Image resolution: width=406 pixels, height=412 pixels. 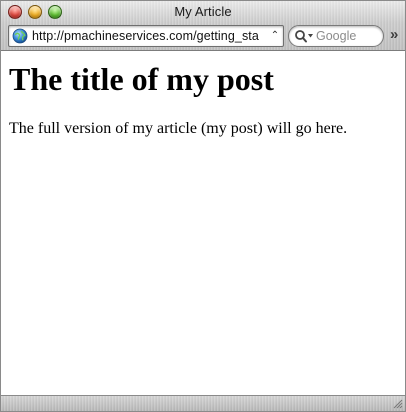 I want to click on google-search-field: Google, so click(x=336, y=36).